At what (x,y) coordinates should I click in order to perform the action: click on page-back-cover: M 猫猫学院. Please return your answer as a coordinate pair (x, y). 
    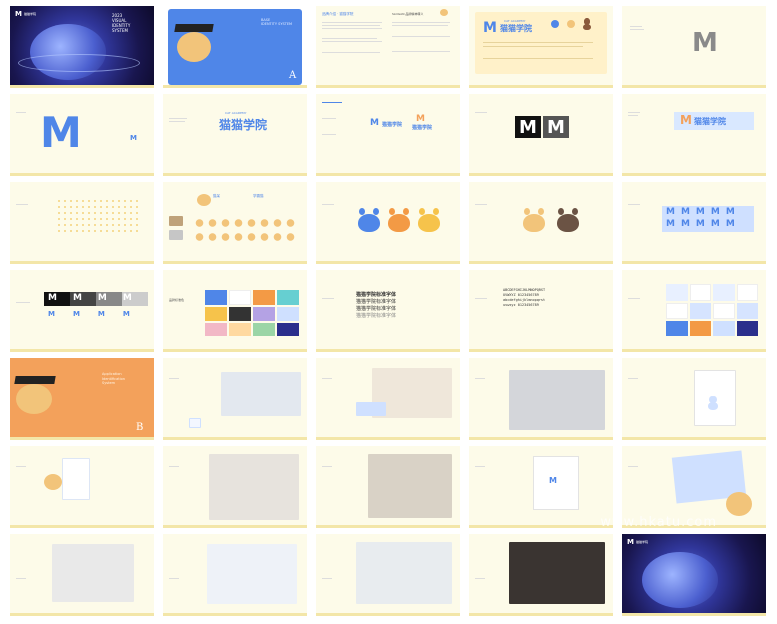
    Looking at the image, I should click on (694, 575).